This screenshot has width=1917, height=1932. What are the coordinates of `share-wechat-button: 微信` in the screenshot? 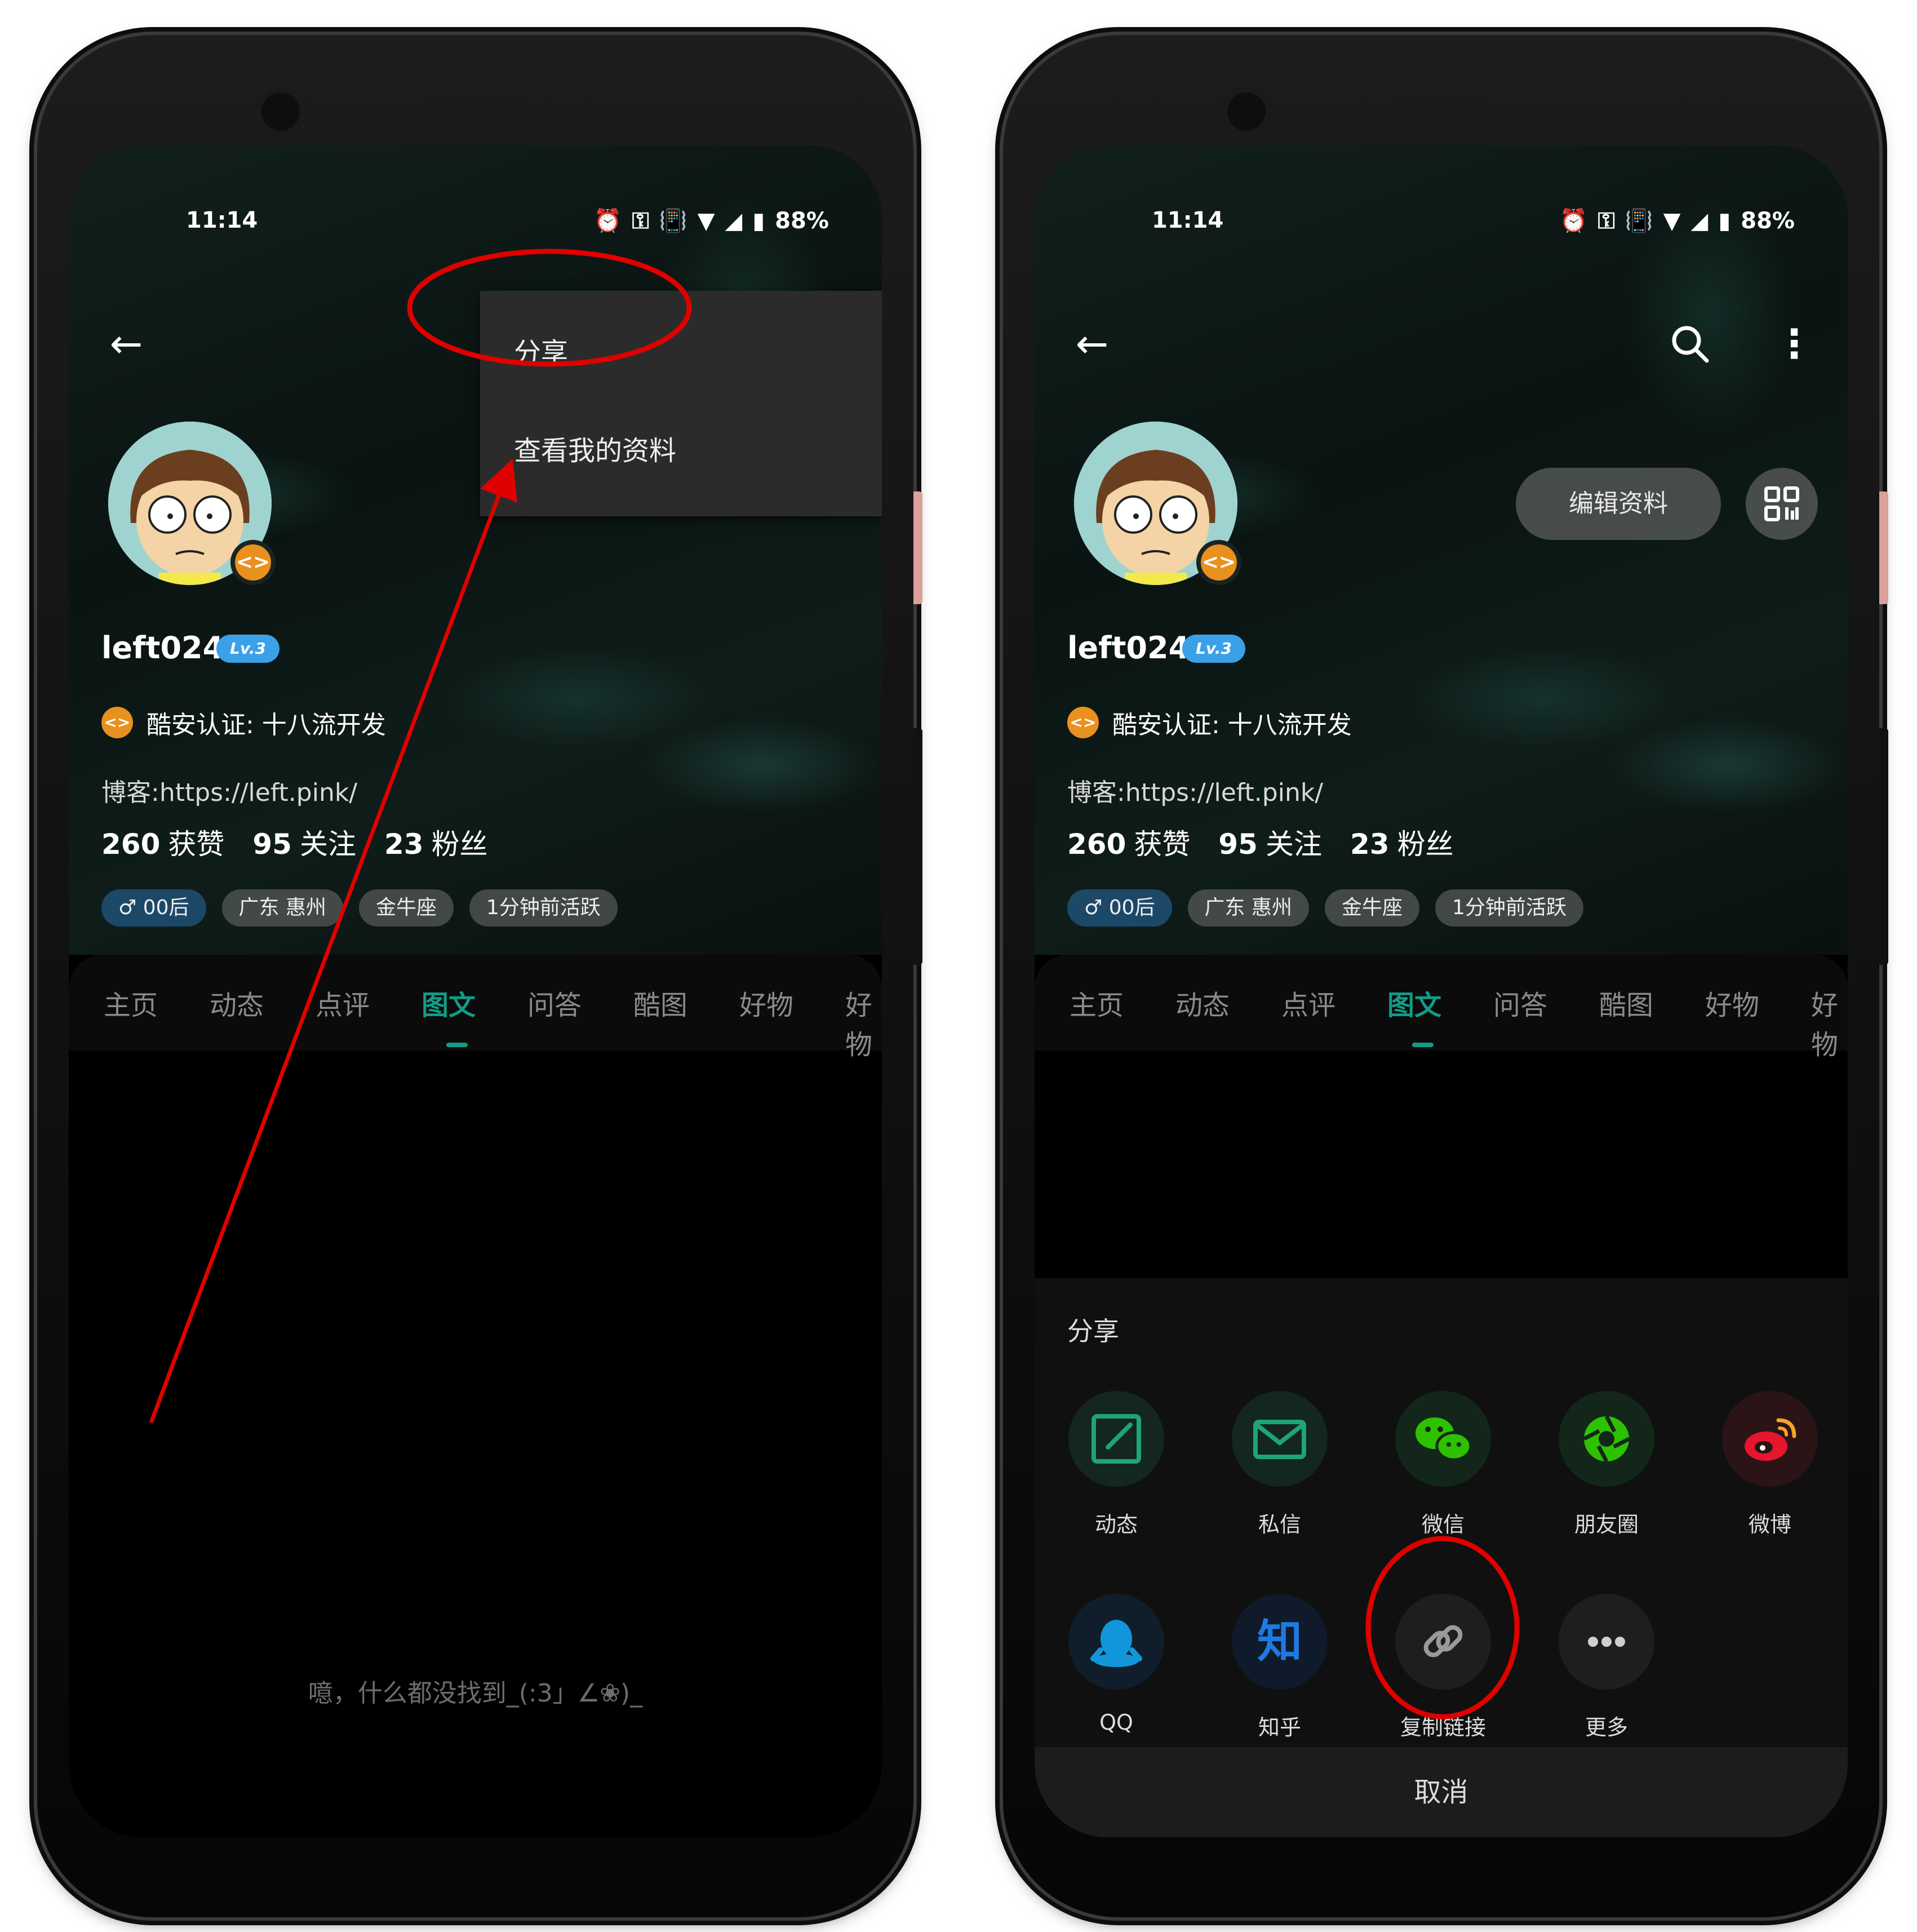 It's located at (1443, 1464).